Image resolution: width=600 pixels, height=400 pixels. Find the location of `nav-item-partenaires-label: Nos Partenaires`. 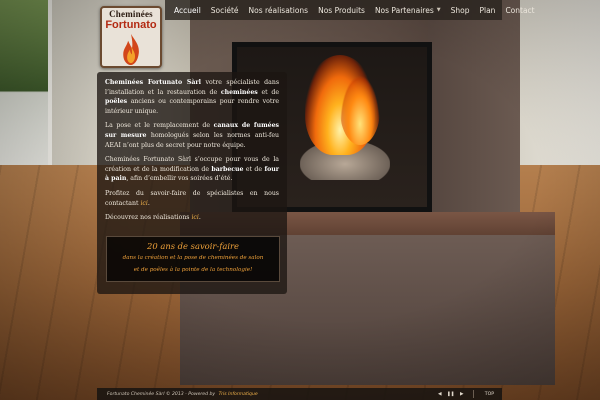

nav-item-partenaires-label: Nos Partenaires is located at coordinates (404, 10).